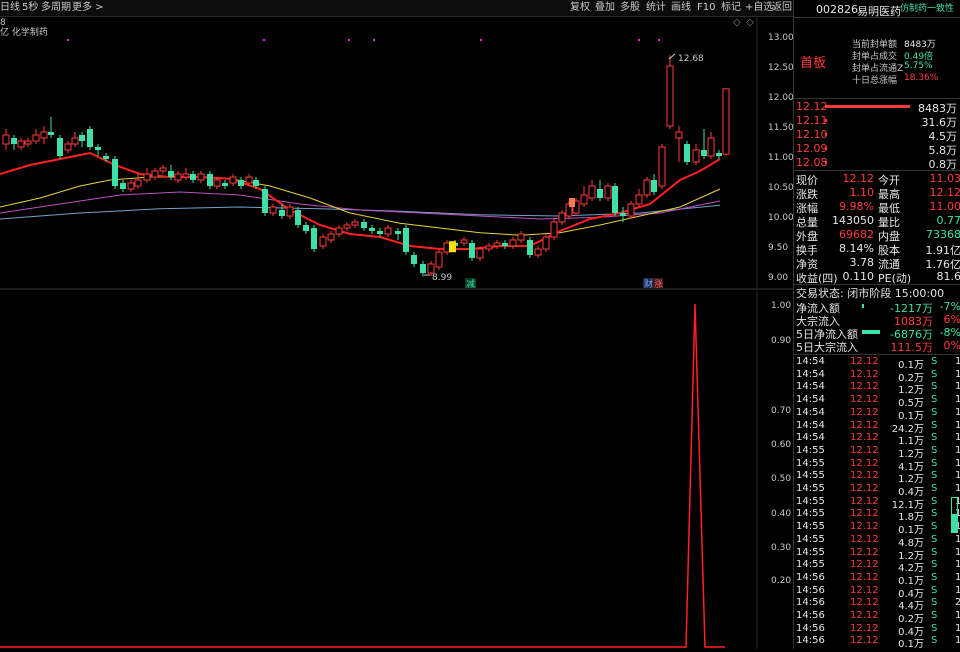 The height and width of the screenshot is (652, 960). I want to click on concept-tag: 仿制药一致性, so click(927, 7).